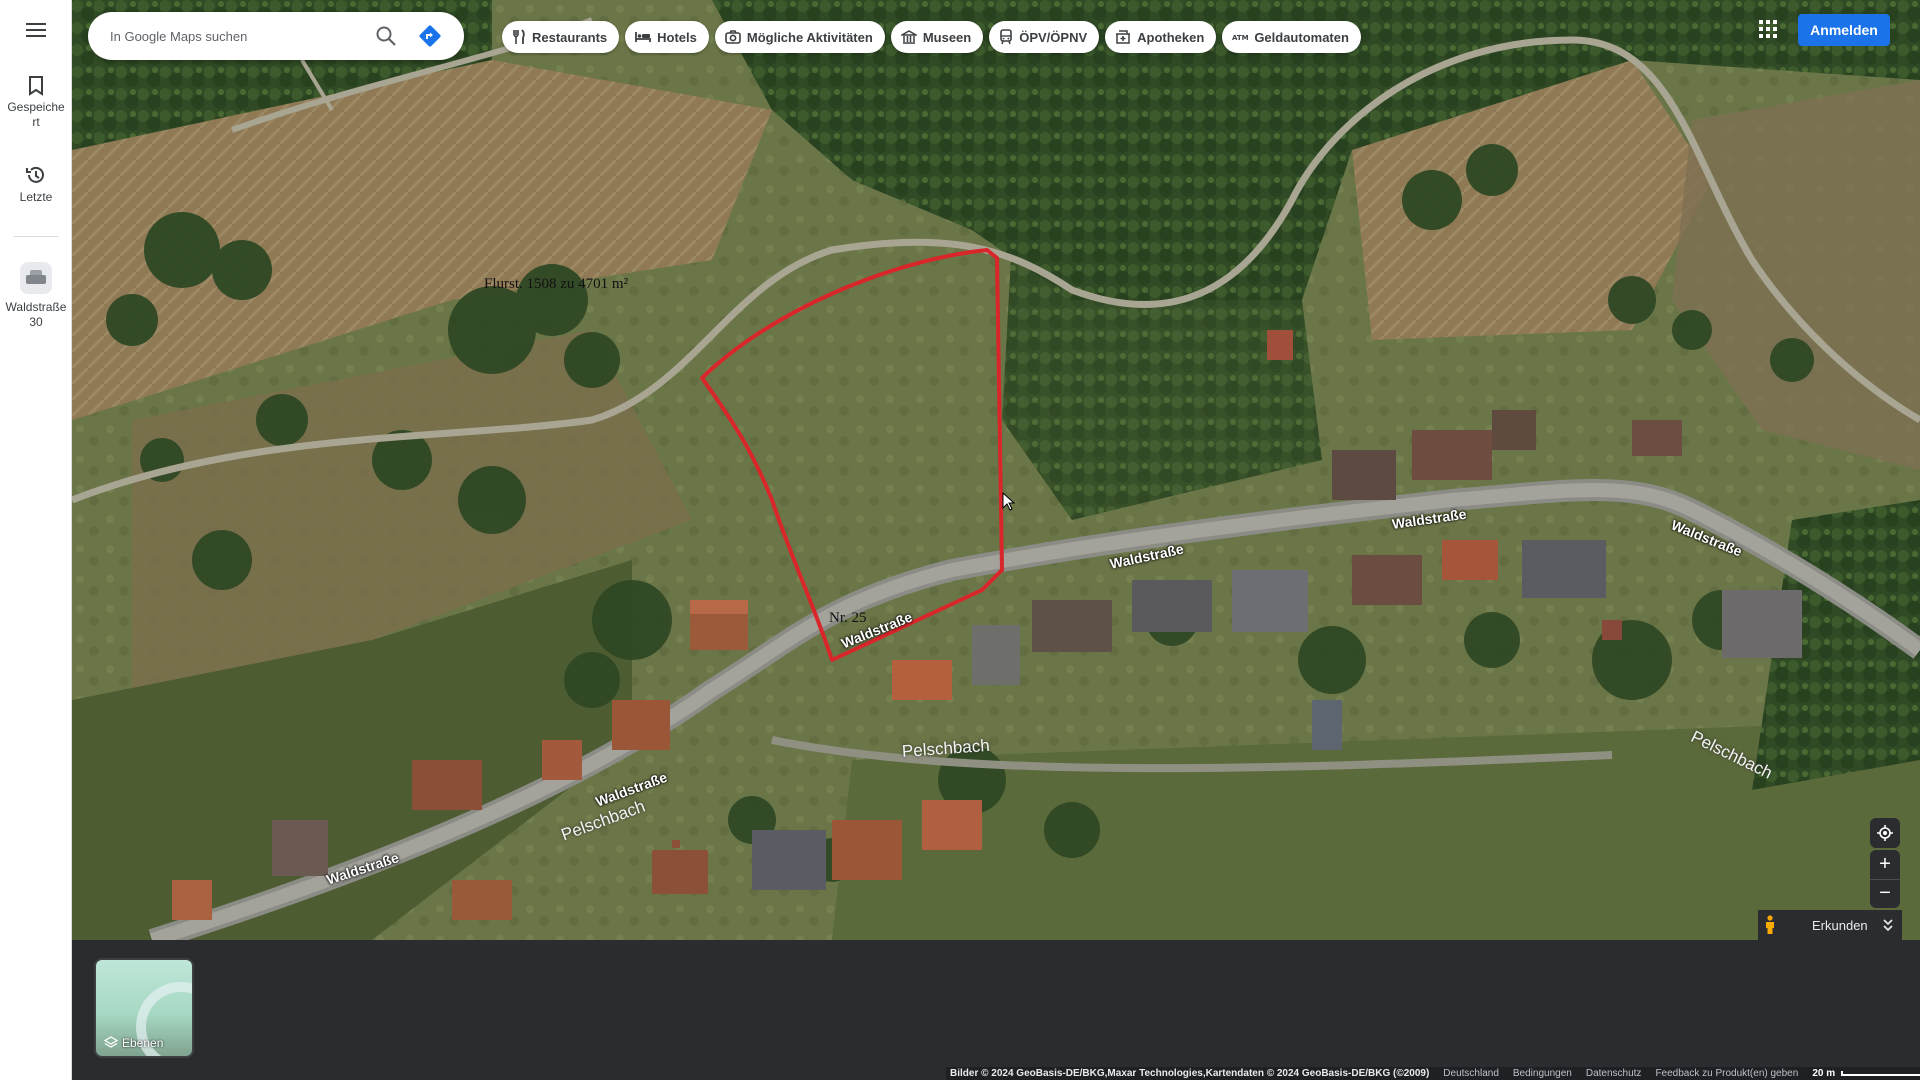 This screenshot has height=1080, width=1920. What do you see at coordinates (36, 540) in the screenshot?
I see `left-rail: Gespeichert Letzte Waldstraße 30` at bounding box center [36, 540].